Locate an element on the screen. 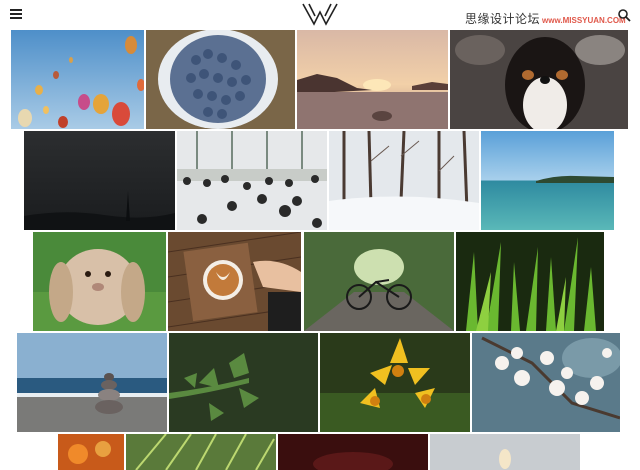  photo-dog-portrait is located at coordinates (539, 79).